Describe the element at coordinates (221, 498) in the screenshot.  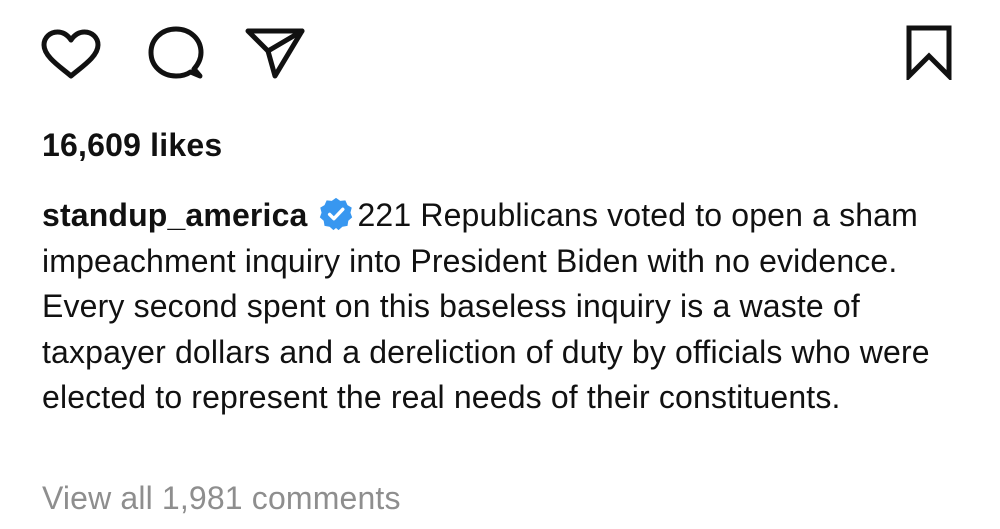
I see `view-all-comments-link: View all 1,981 comments` at that location.